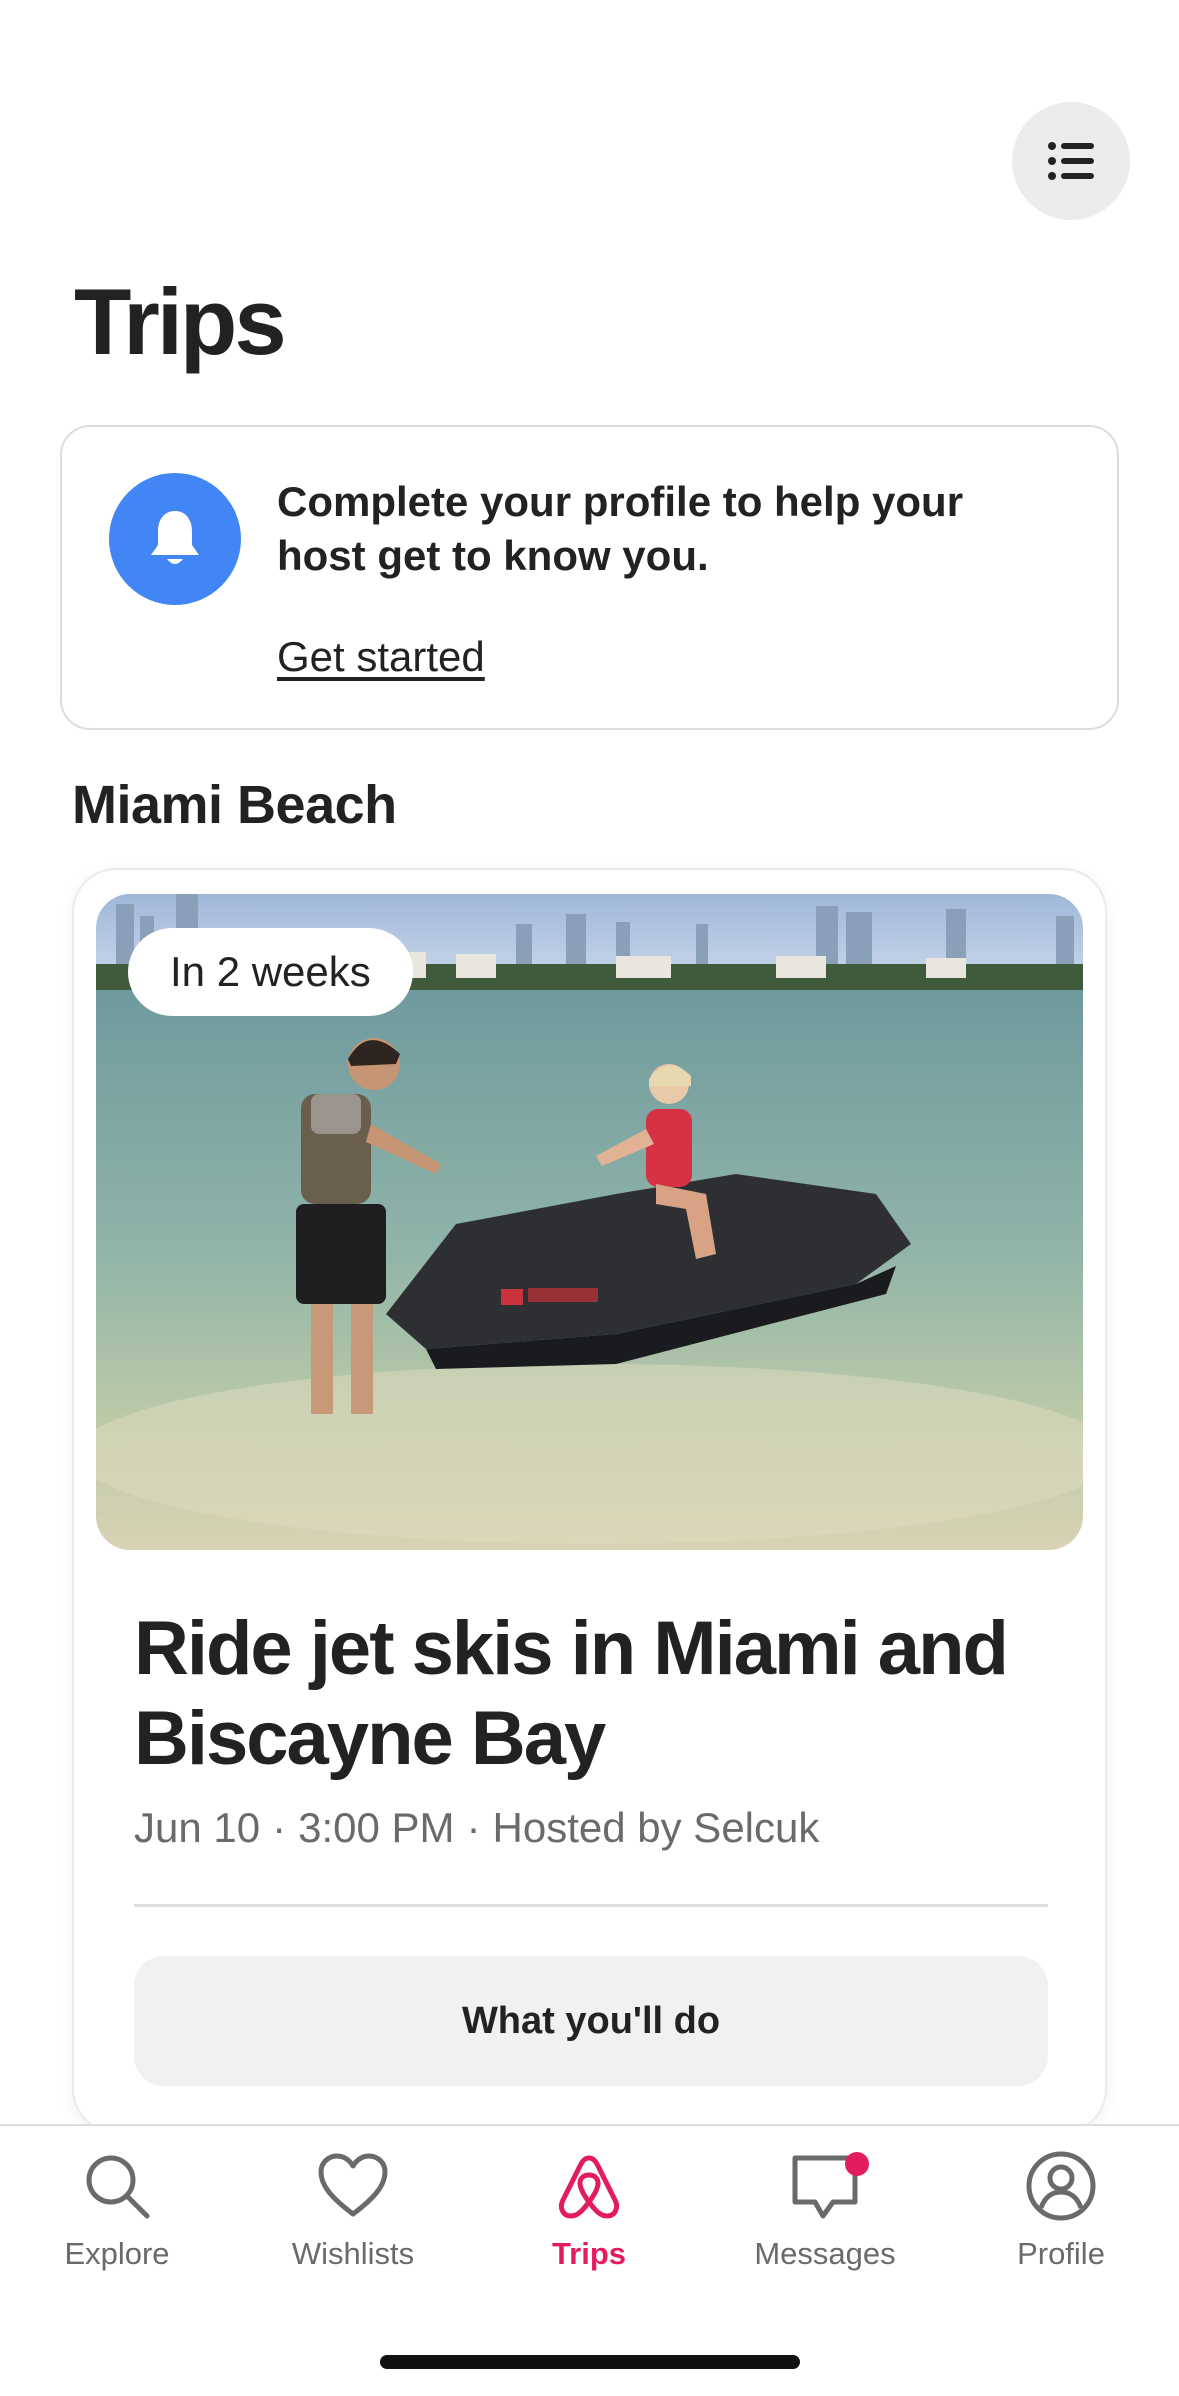 The width and height of the screenshot is (1179, 2396). Describe the element at coordinates (656, 1827) in the screenshot. I see `trip-host: Hosted by Selcuk` at that location.